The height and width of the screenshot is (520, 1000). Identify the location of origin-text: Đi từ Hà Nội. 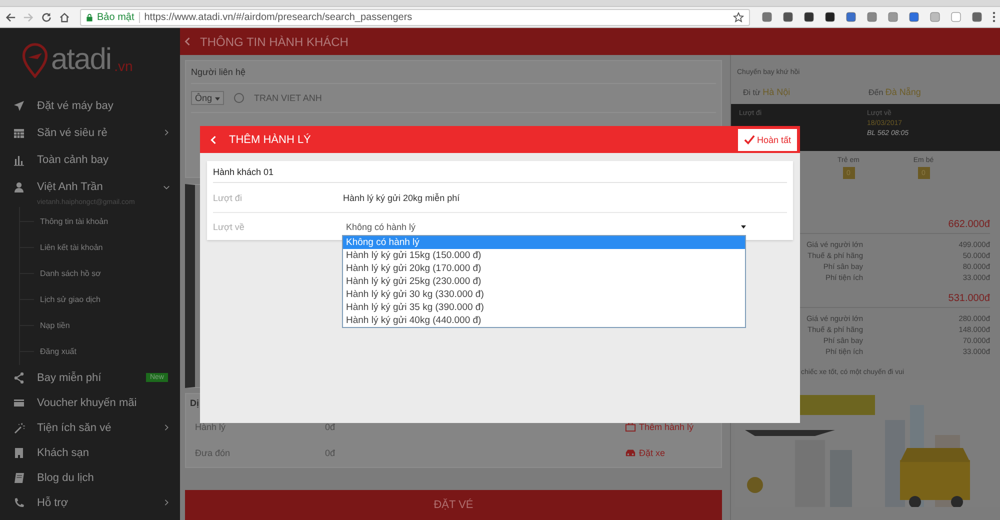
(767, 92).